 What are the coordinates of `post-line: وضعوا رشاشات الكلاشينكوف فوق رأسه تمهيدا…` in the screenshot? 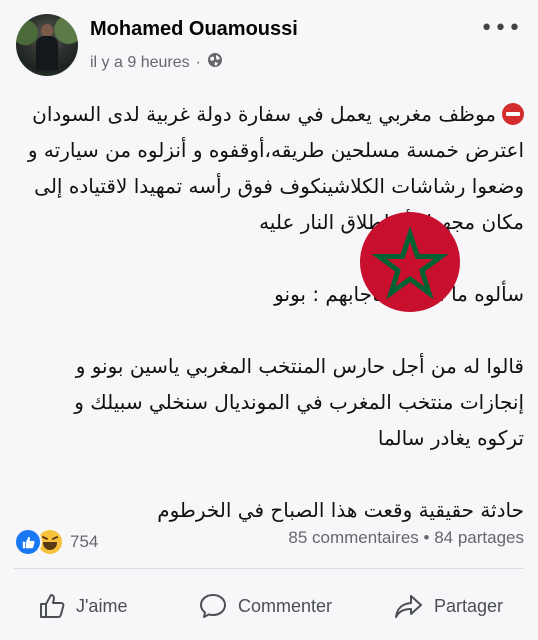 It's located at (279, 186).